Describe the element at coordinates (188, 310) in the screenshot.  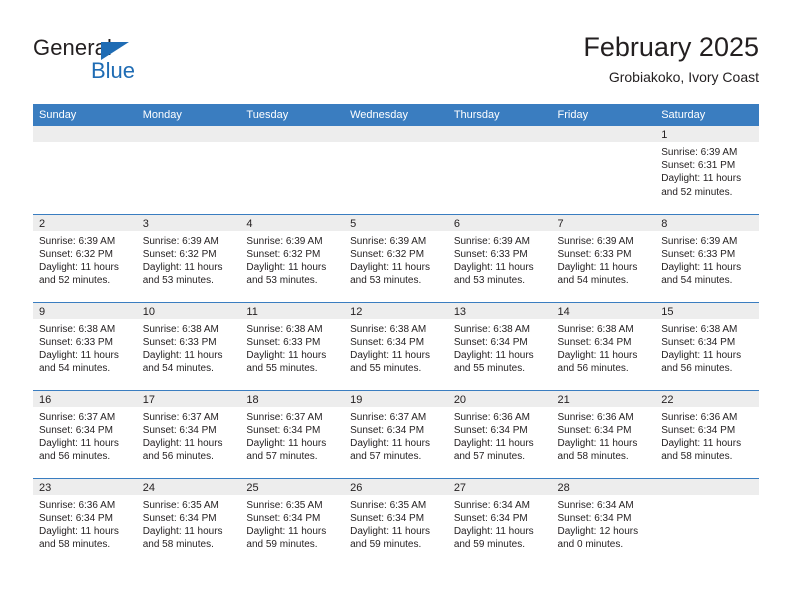
I see `day-number: 10` at that location.